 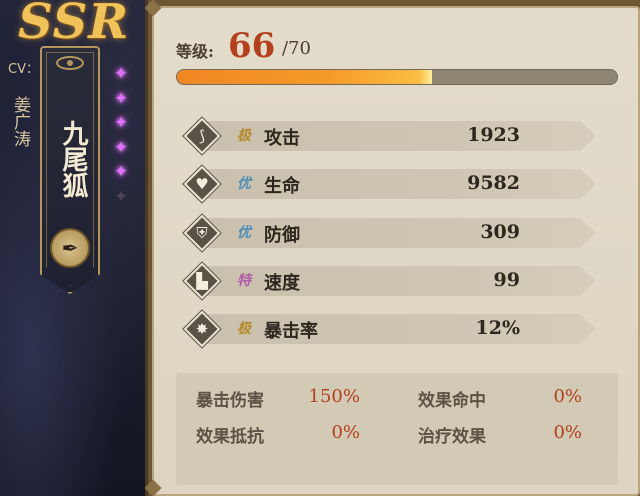 I want to click on crit-damage-label: 暴击伤害, so click(x=230, y=401).